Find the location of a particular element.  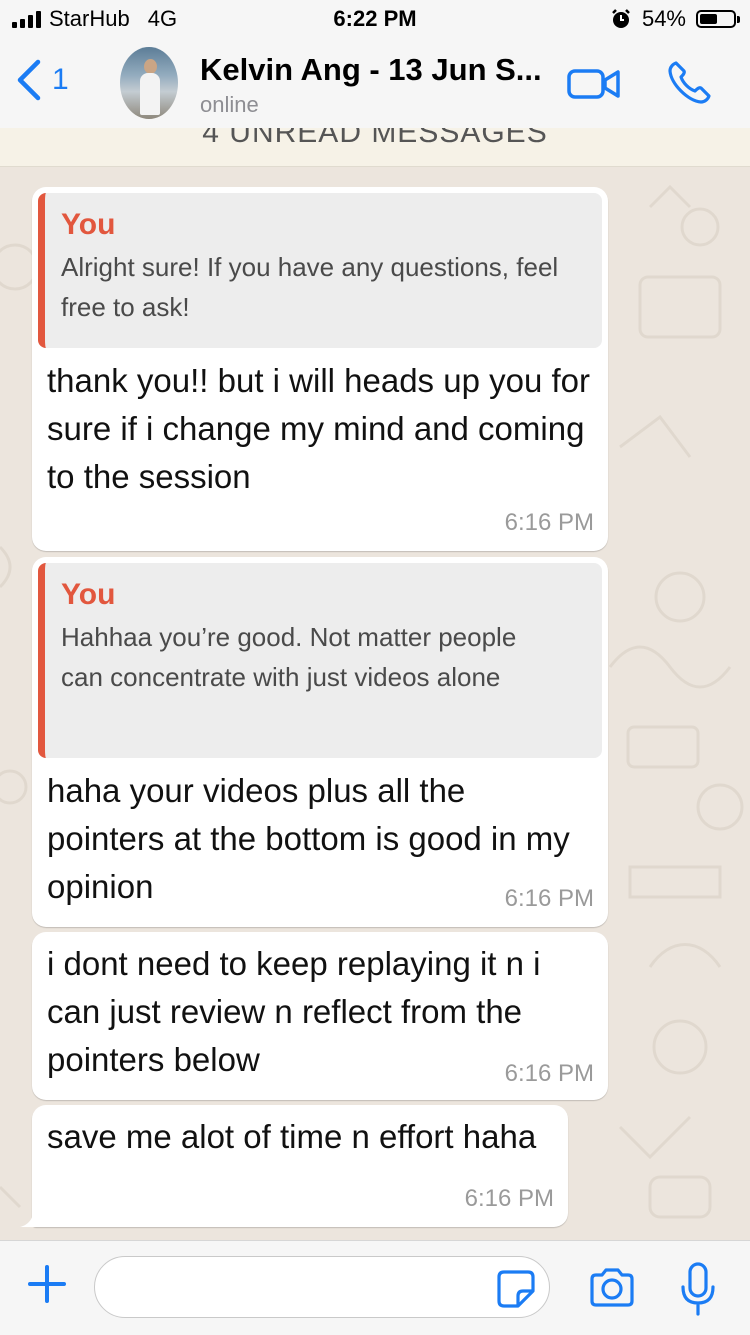

unread-messages-banner: 4 UNREAD MESSAGES is located at coordinates (375, 147).